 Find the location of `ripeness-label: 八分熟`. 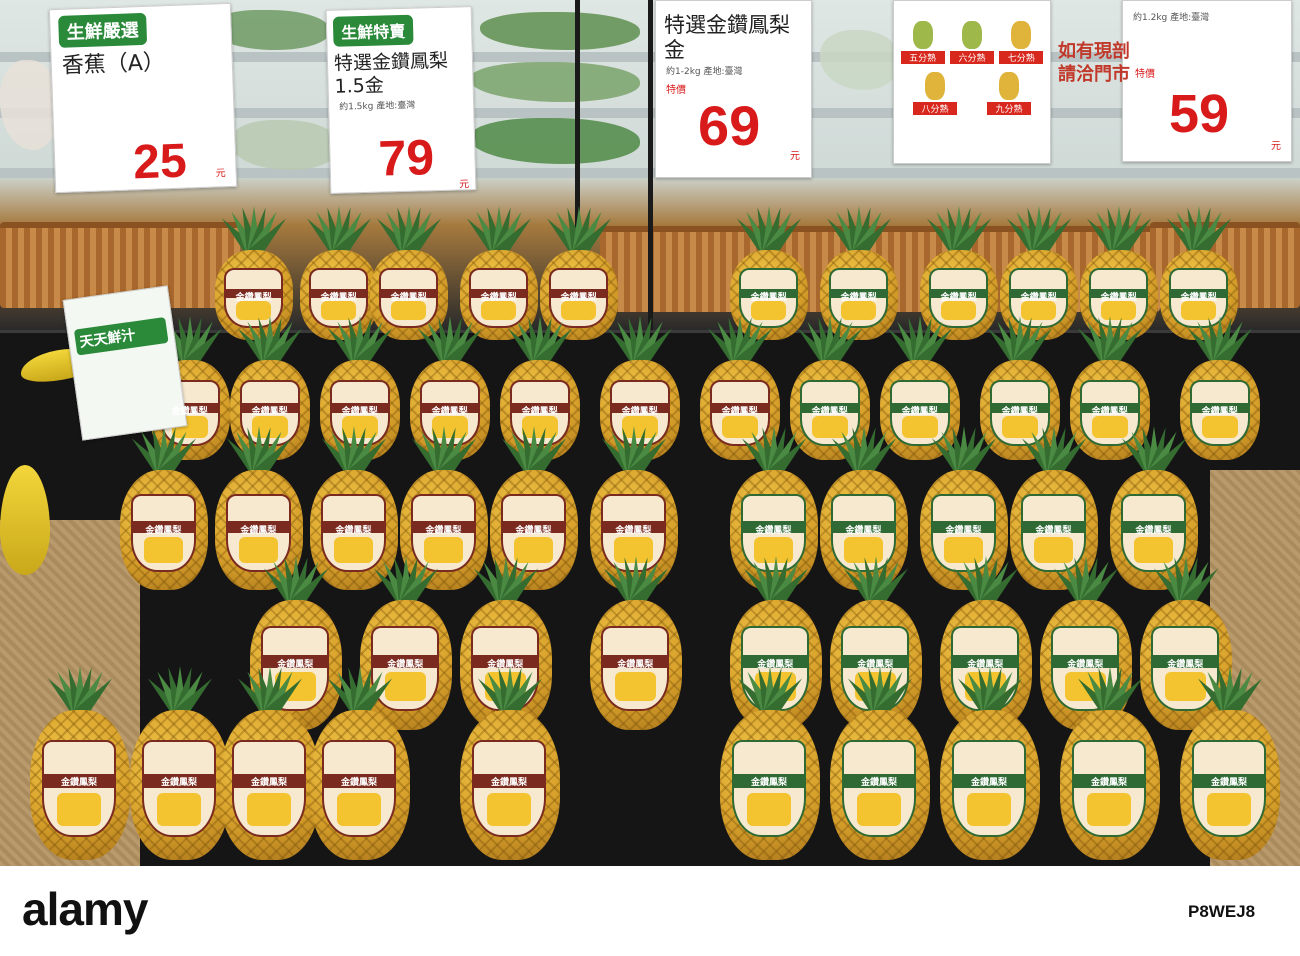

ripeness-label: 八分熟 is located at coordinates (935, 108).